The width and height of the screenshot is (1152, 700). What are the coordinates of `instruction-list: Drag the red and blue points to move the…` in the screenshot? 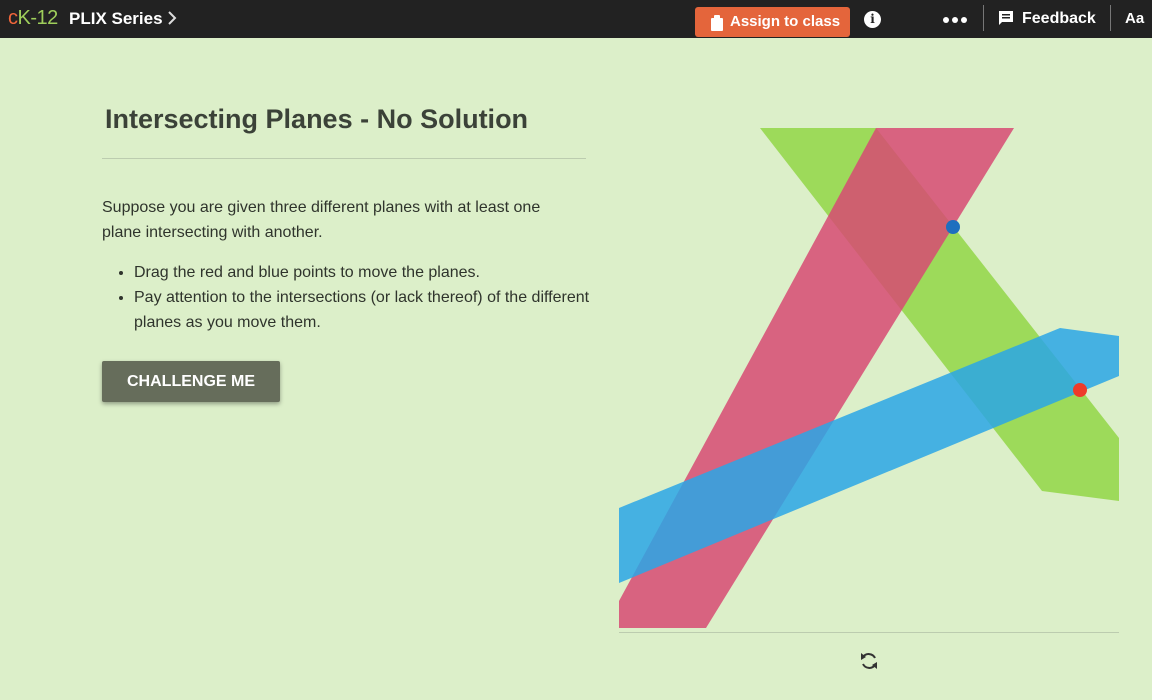 It's located at (353, 297).